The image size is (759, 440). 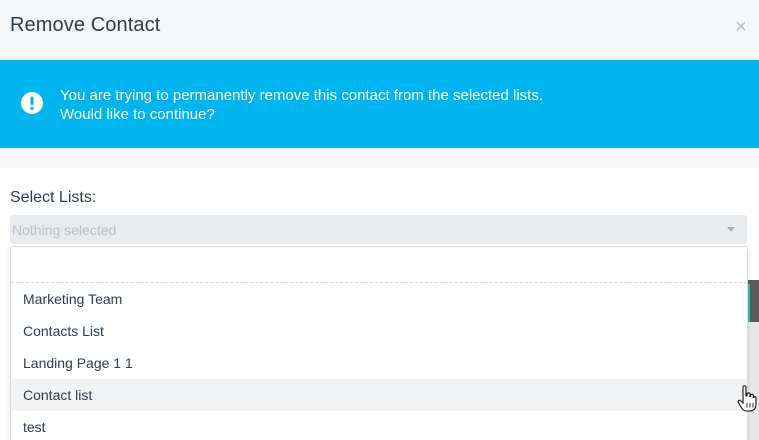 What do you see at coordinates (753, 381) in the screenshot?
I see `background-table-edge` at bounding box center [753, 381].